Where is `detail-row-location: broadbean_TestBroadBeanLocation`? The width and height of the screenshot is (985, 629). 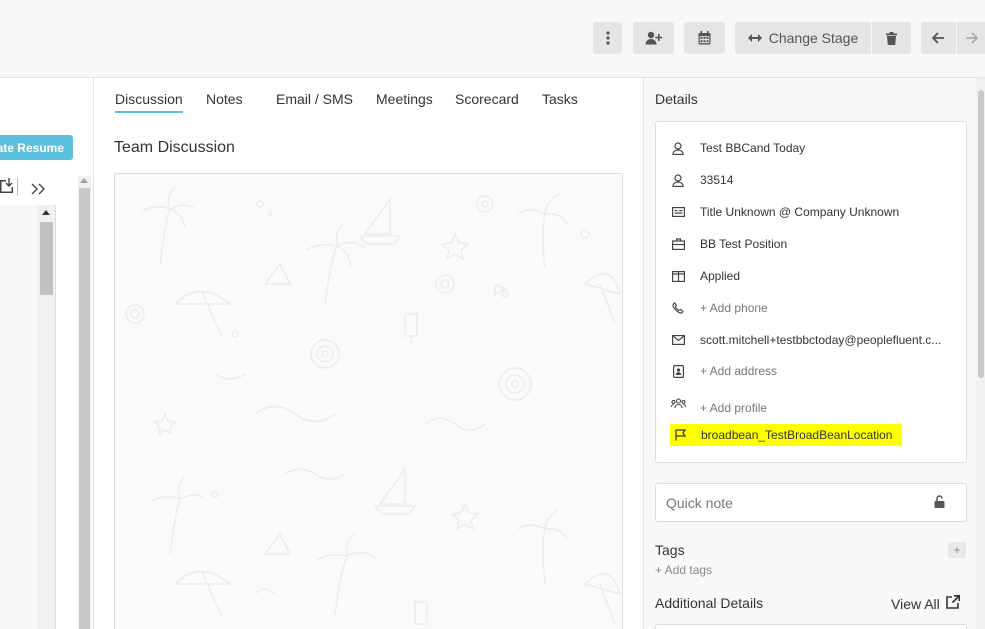 detail-row-location: broadbean_TestBroadBeanLocation is located at coordinates (786, 435).